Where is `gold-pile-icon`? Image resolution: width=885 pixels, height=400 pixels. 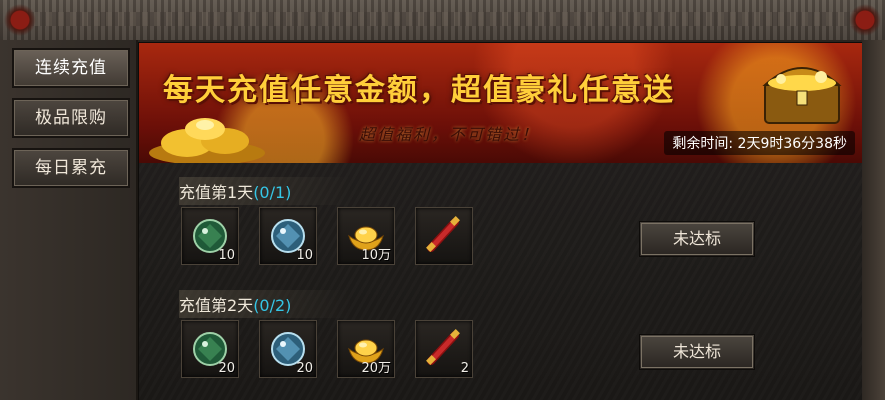 gold-pile-icon is located at coordinates (207, 140).